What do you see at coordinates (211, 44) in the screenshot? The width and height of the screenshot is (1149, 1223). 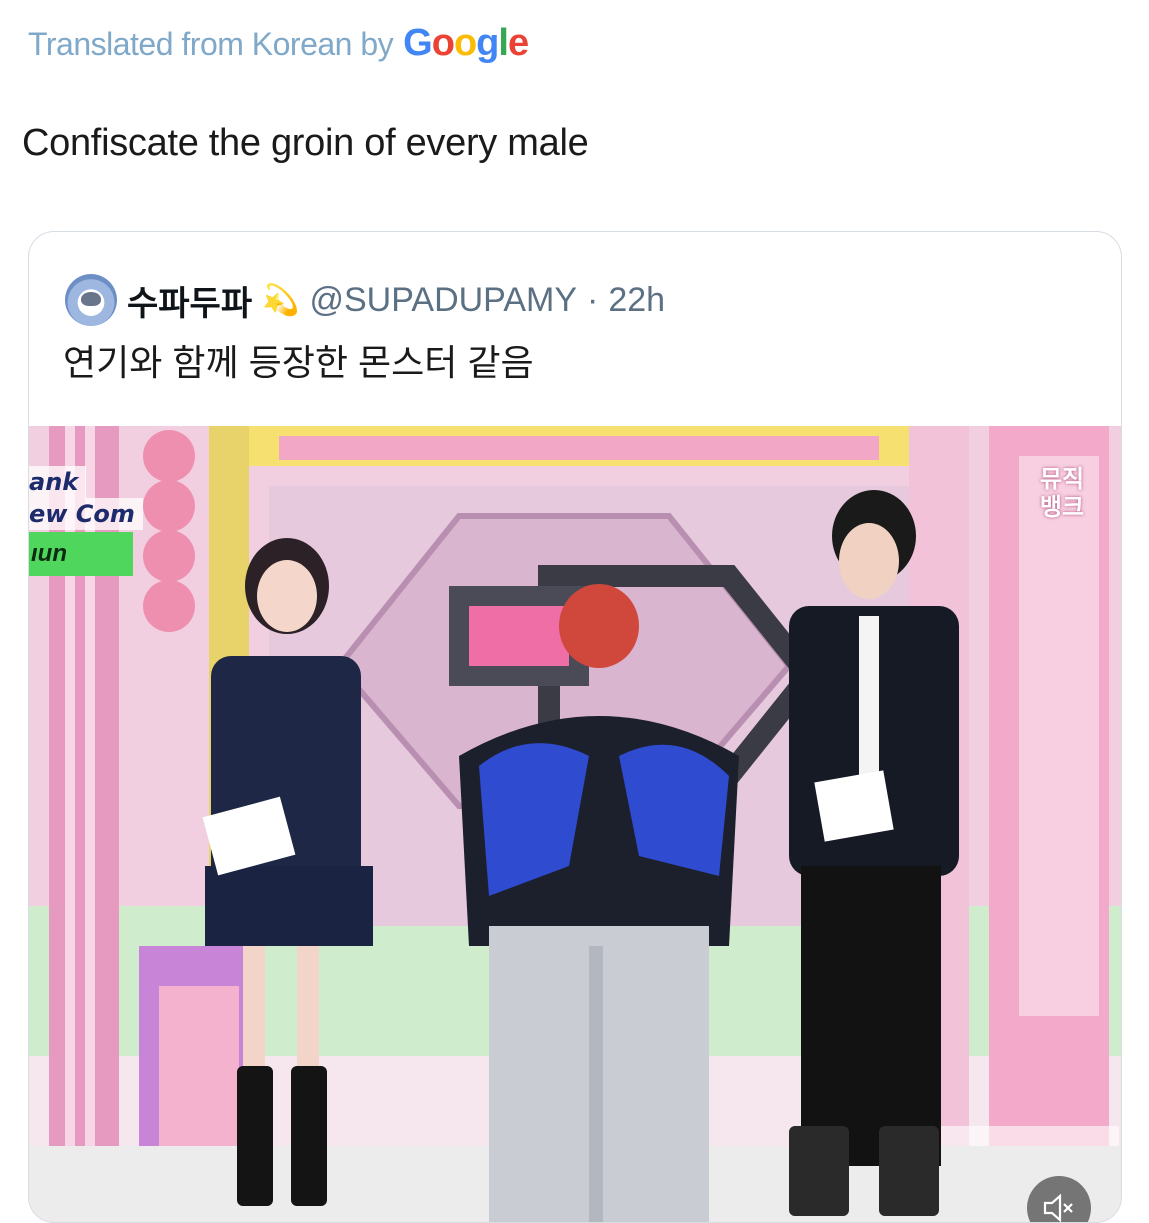 I see `translated-from-label: Translated from Korean by` at bounding box center [211, 44].